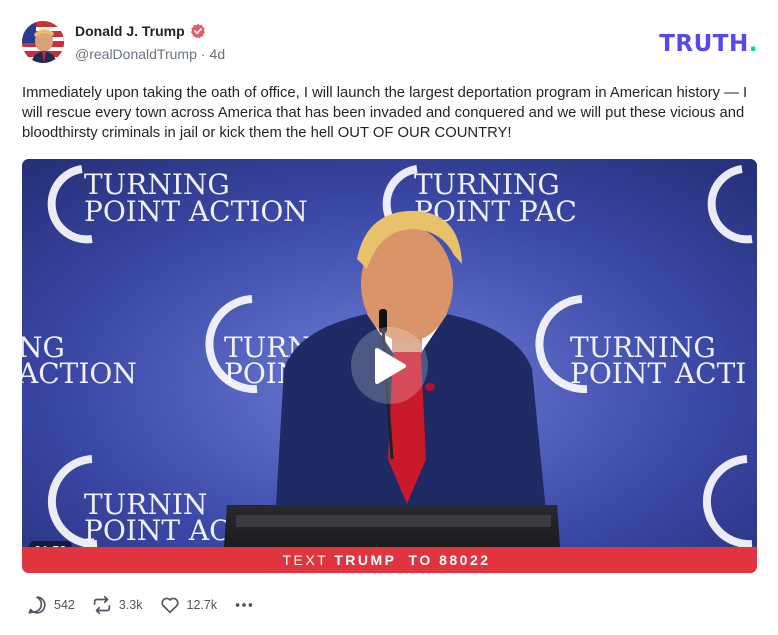 This screenshot has height=635, width=778. I want to click on play-icon, so click(390, 365).